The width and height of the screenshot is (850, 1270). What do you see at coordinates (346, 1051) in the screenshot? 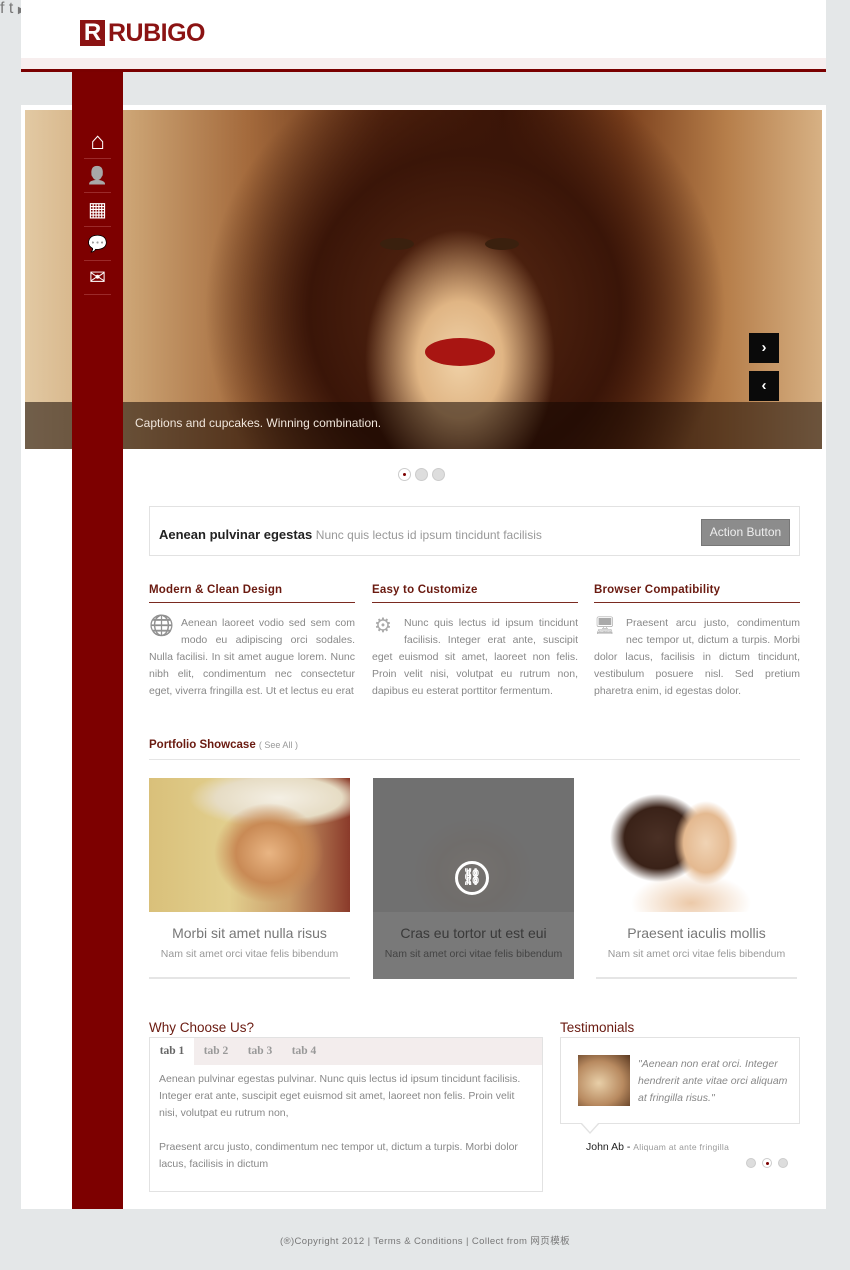
I see `tab-bar: tab 1 tab 2 tab 3 tab 4` at bounding box center [346, 1051].